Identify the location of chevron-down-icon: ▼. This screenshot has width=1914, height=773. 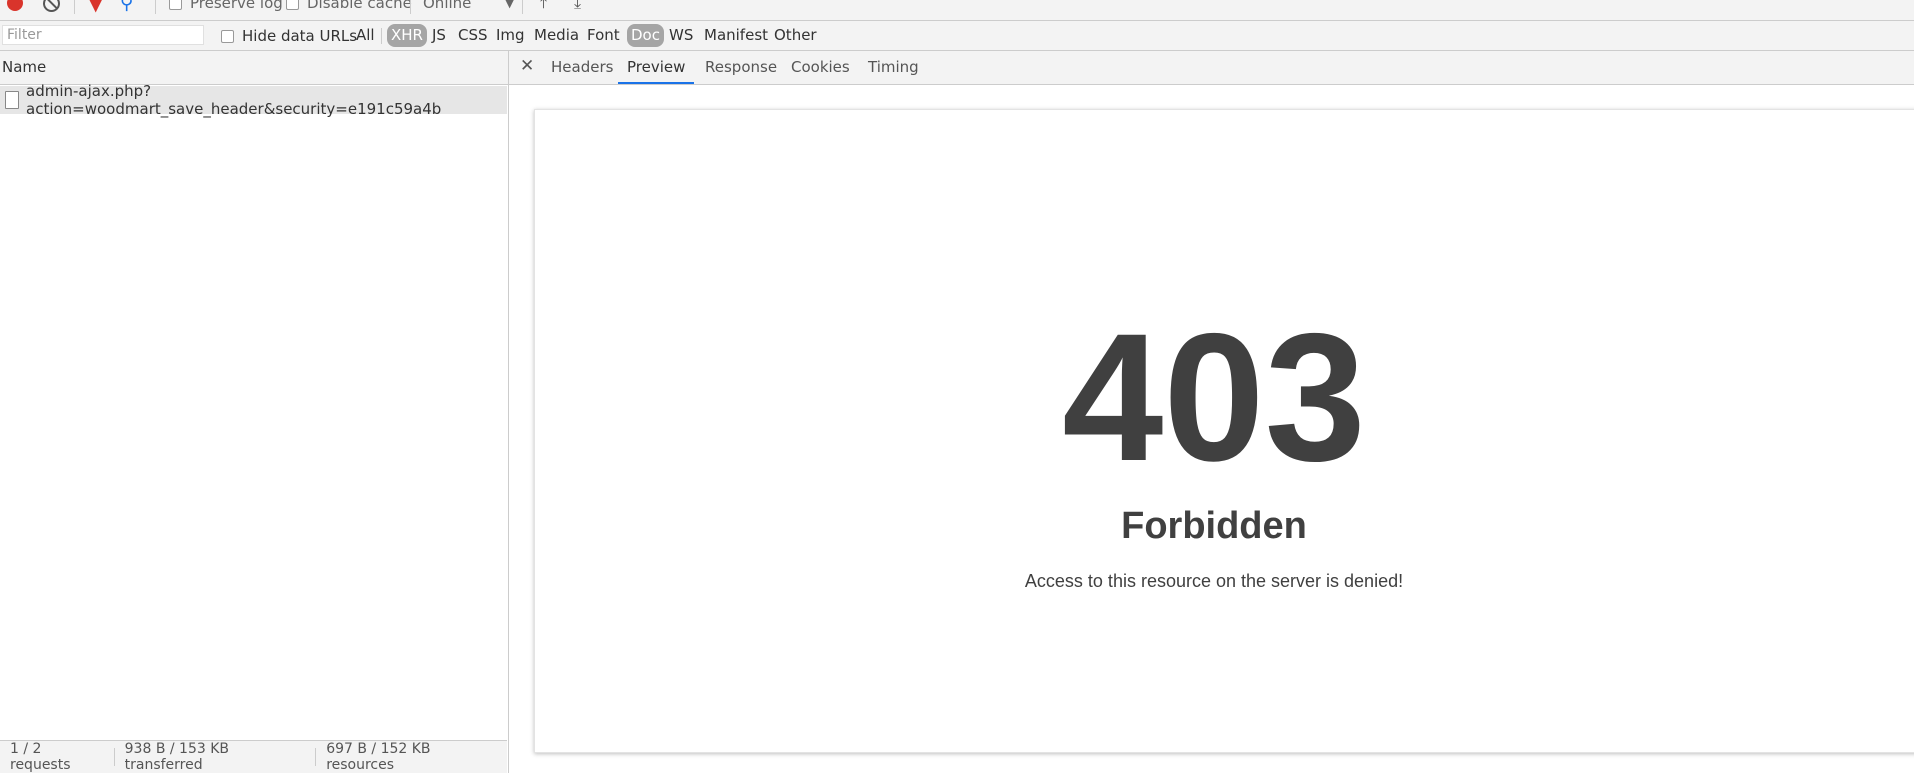
(509, 5).